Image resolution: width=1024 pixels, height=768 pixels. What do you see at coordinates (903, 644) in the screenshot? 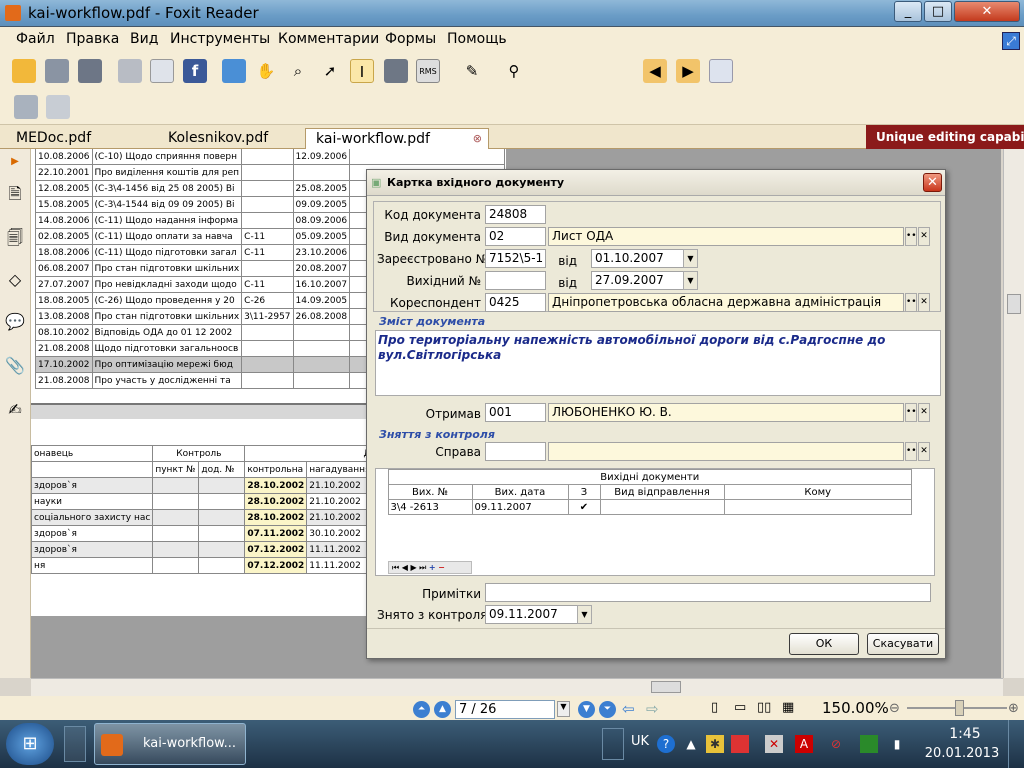
I see `cancel-button: Скасувати` at bounding box center [903, 644].